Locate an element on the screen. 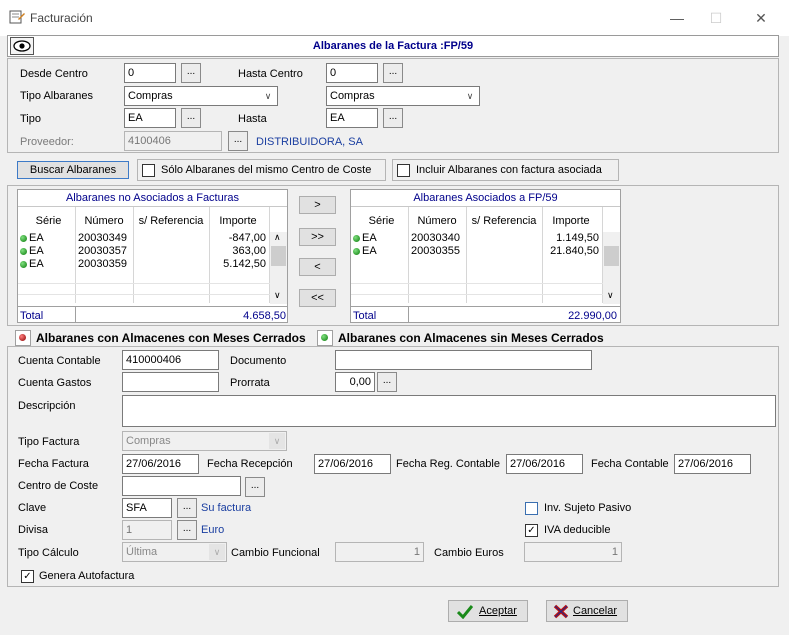 Image resolution: width=789 pixels, height=635 pixels. cuenta-gastos-input is located at coordinates (170, 382).